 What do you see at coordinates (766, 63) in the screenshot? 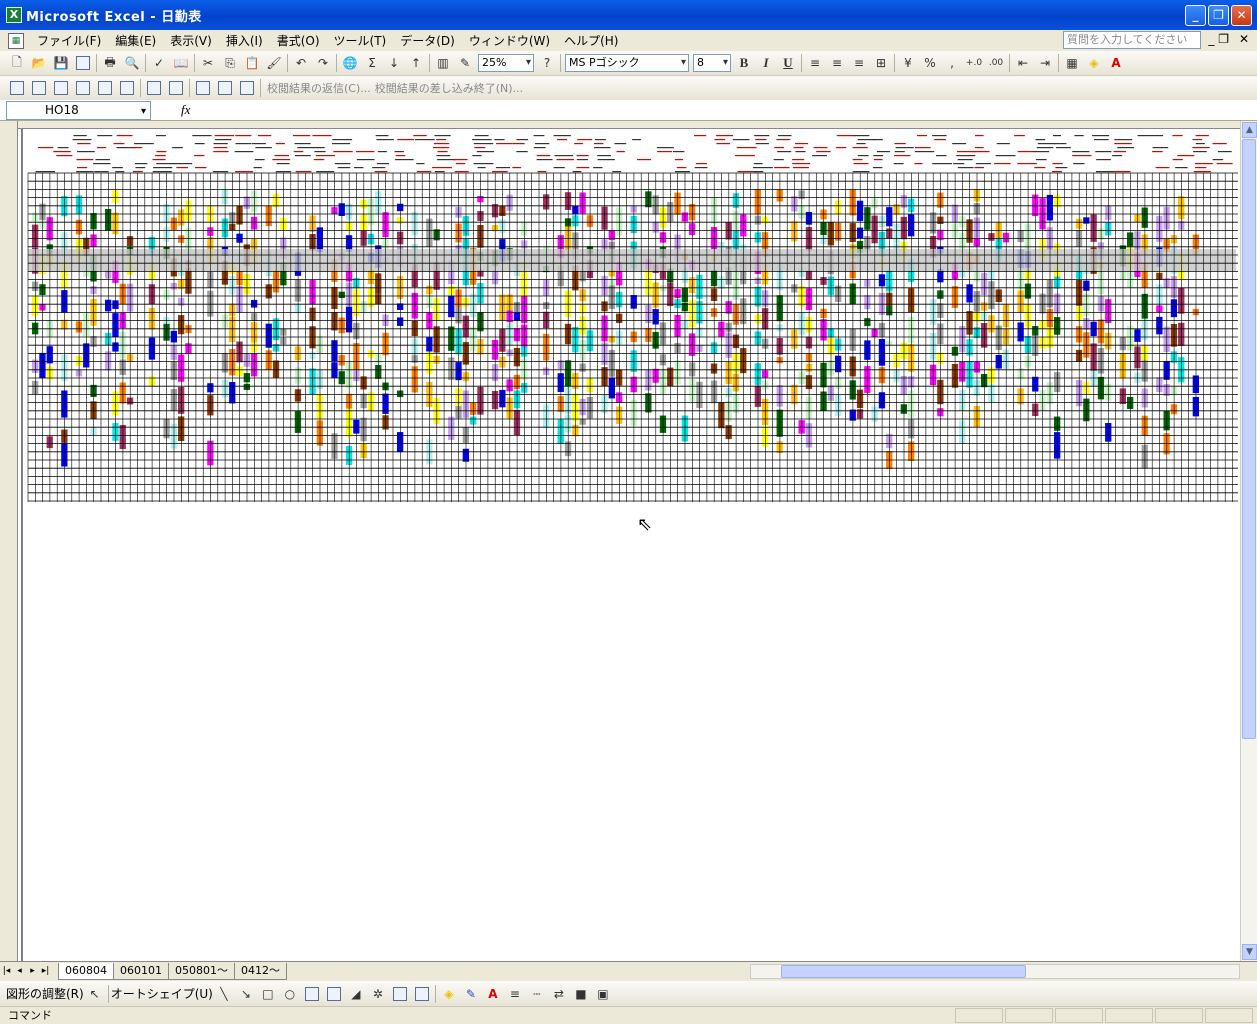
I see `italic-button: I` at bounding box center [766, 63].